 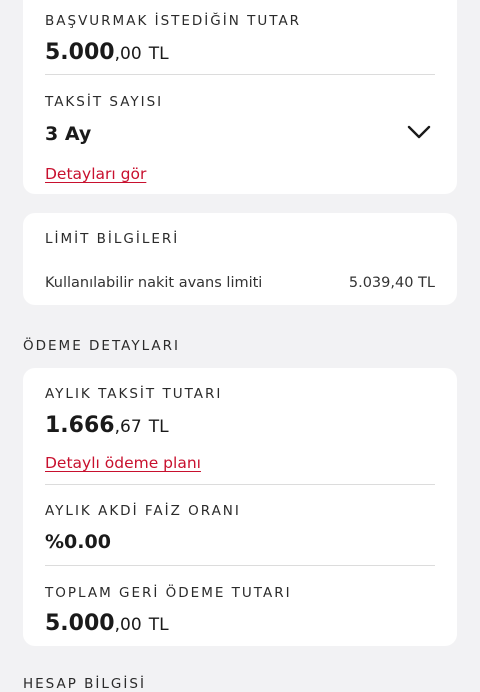 I want to click on monthly-installment-label: AYLIK TAKSİT TUTARI, so click(x=134, y=394).